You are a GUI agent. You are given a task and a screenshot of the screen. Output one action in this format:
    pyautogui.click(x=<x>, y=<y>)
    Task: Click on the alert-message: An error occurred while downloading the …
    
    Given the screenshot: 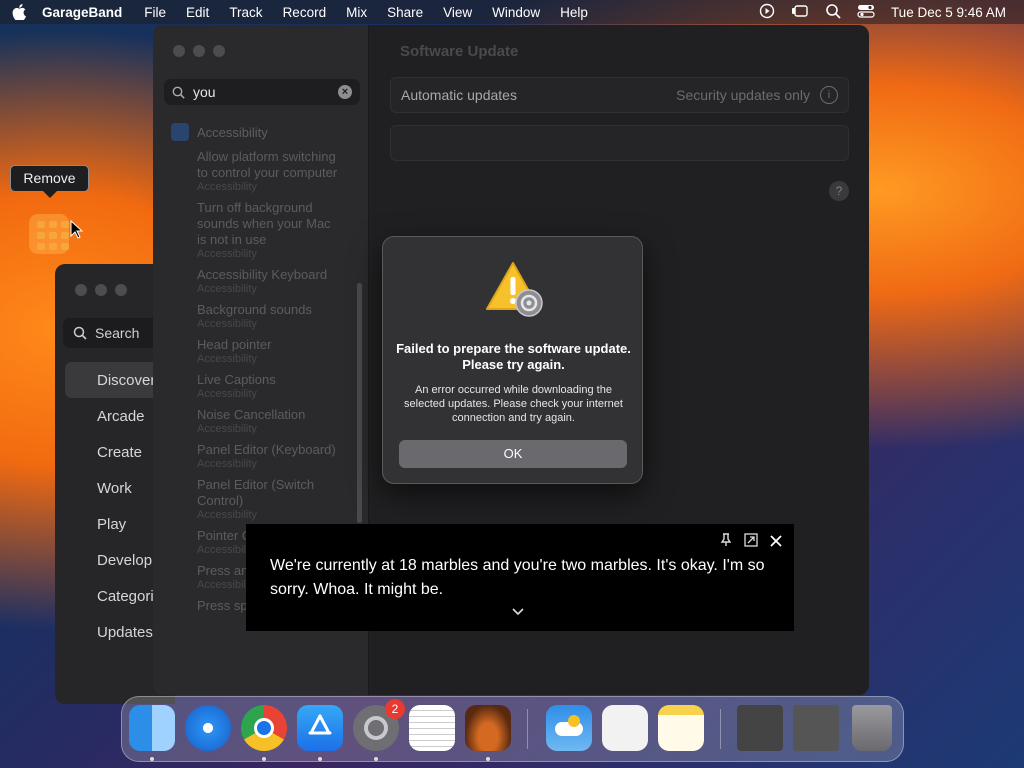 What is the action you would take?
    pyautogui.click(x=513, y=404)
    